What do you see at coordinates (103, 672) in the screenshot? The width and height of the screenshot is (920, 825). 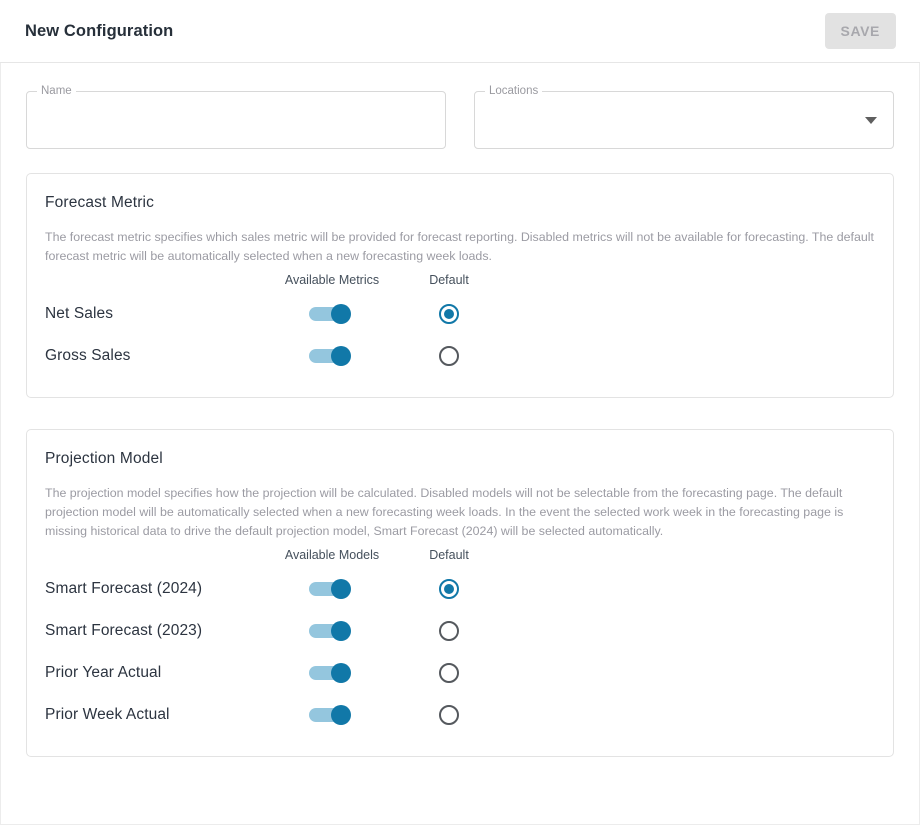 I see `model-label: Prior Year Actual` at bounding box center [103, 672].